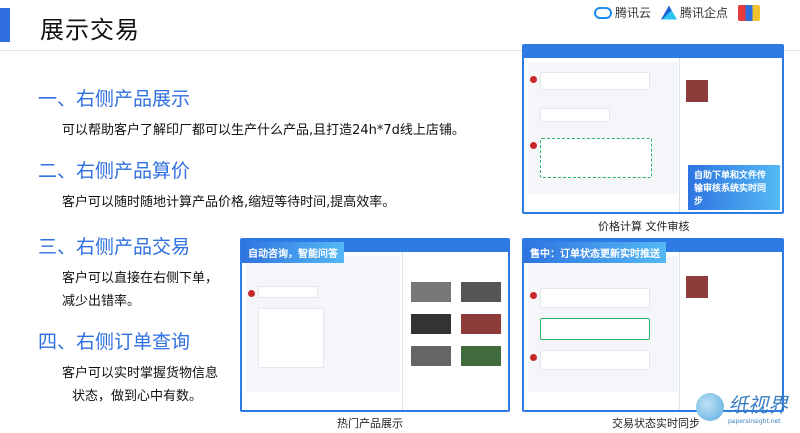 This screenshot has width=800, height=433. I want to click on title-accent-bar, so click(5, 25).